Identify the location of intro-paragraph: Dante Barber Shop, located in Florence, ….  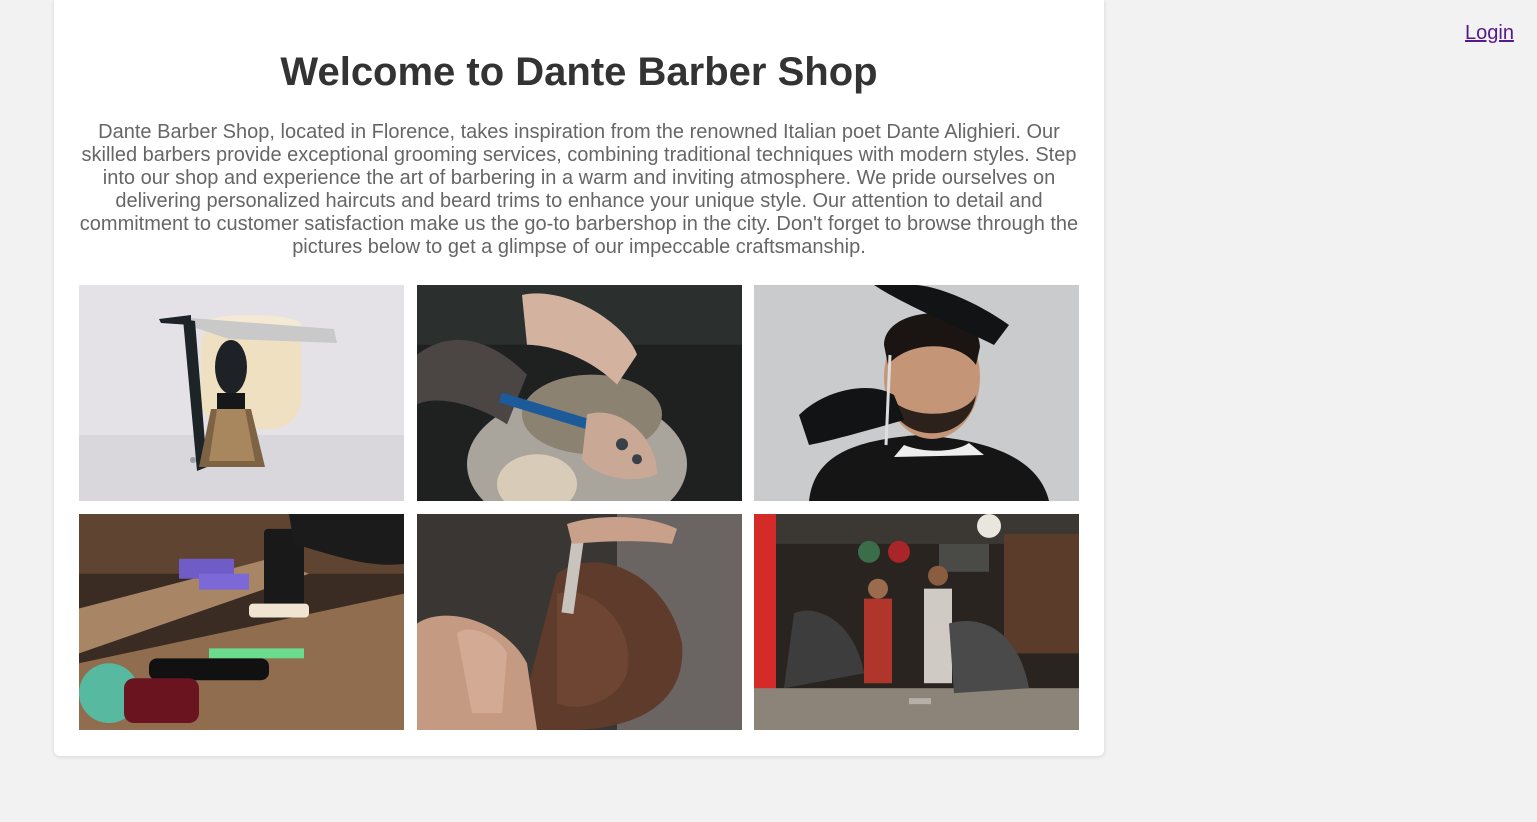
(579, 189).